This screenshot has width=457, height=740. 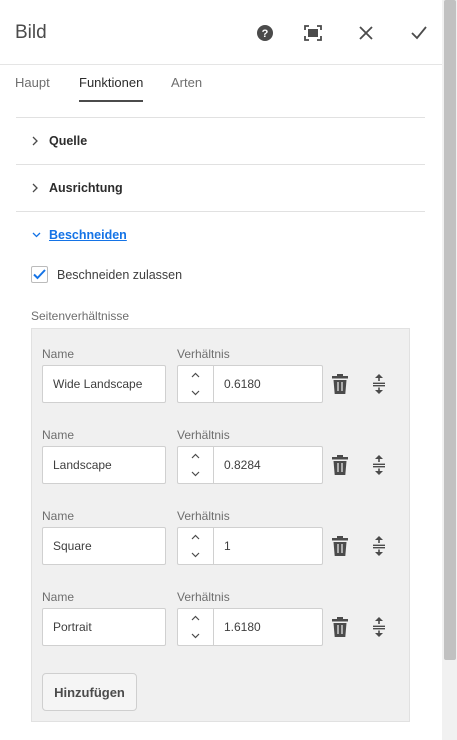 I want to click on ratio-value: 0.8284, so click(x=268, y=465).